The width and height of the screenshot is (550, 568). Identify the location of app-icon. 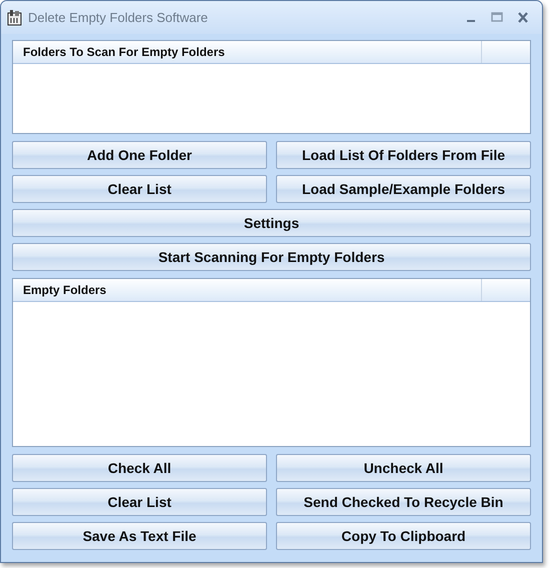
(15, 17).